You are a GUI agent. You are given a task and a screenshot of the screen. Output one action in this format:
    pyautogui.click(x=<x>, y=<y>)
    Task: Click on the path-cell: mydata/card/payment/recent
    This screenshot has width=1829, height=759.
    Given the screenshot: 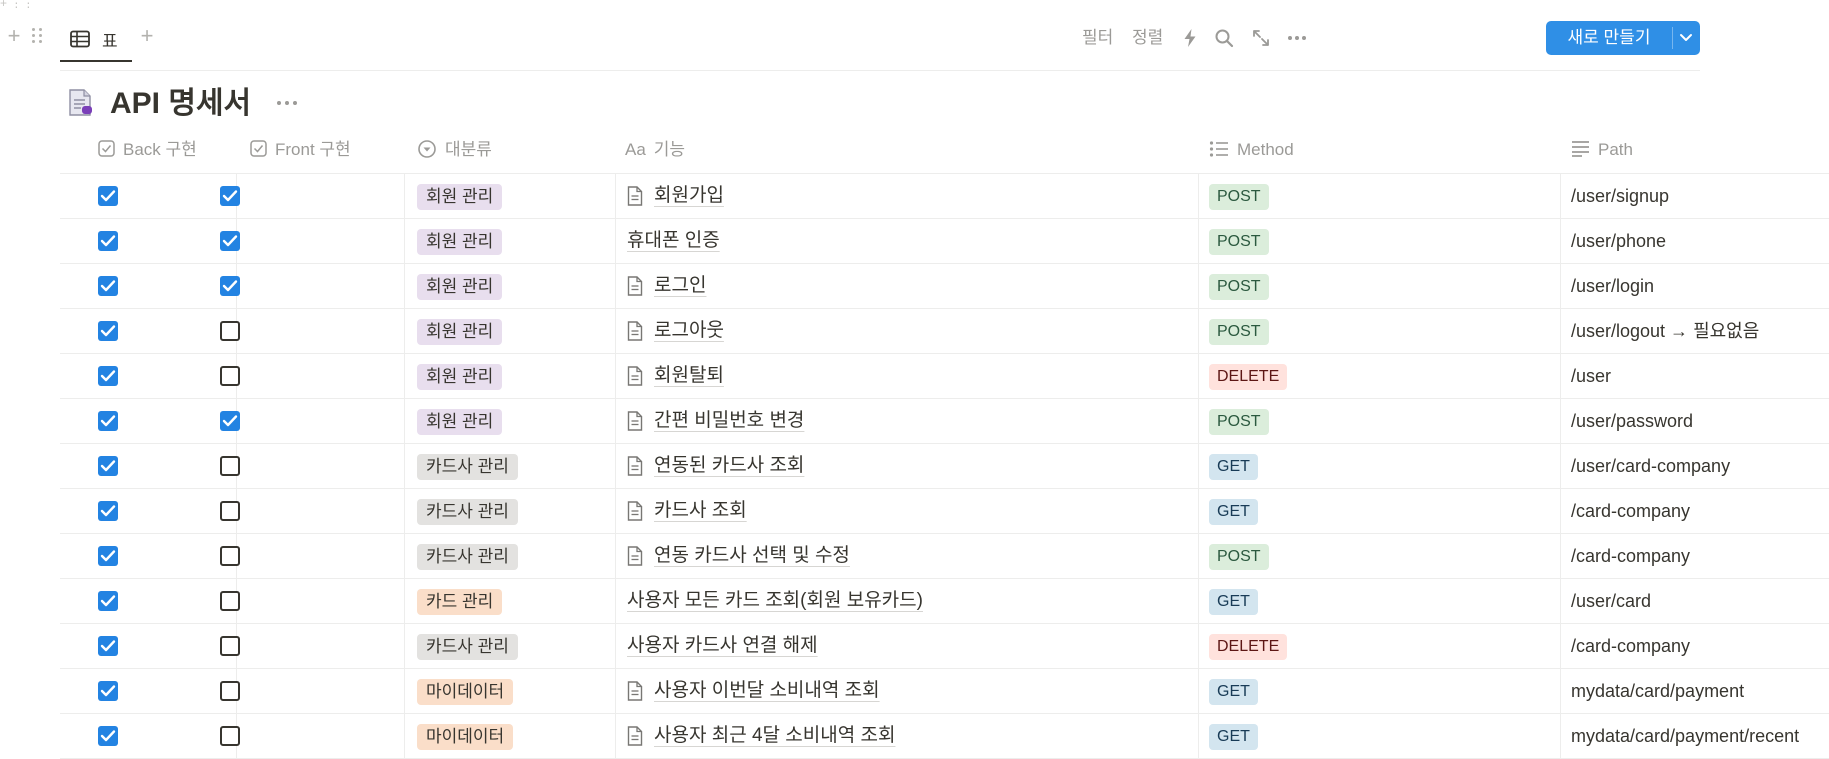 What is the action you would take?
    pyautogui.click(x=1685, y=736)
    